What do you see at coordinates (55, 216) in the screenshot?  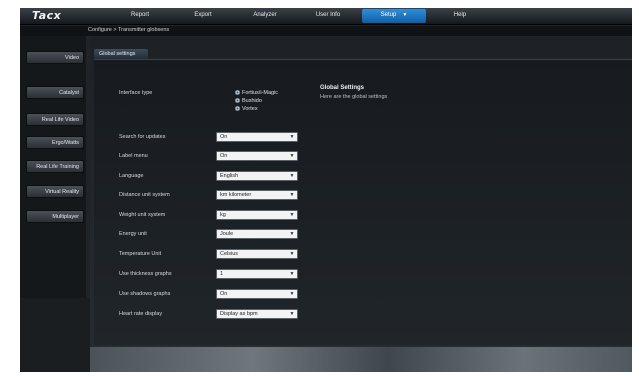 I see `sidebar-item-multiplayer: Multiplayer` at bounding box center [55, 216].